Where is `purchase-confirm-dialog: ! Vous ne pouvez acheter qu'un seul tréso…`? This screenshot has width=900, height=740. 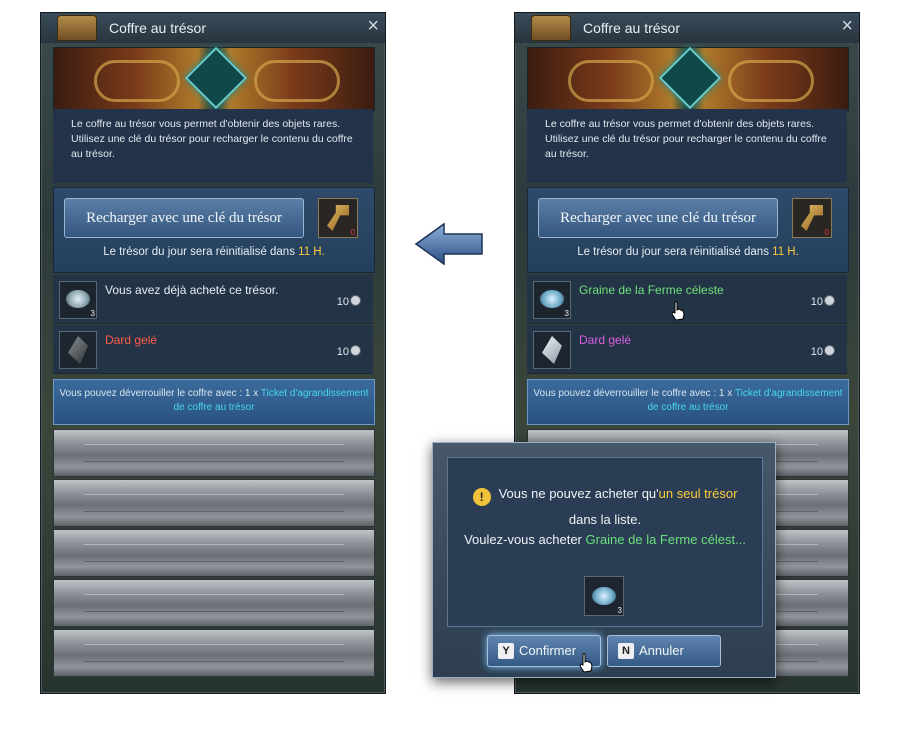
purchase-confirm-dialog: ! Vous ne pouvez acheter qu'un seul tréso… is located at coordinates (604, 560).